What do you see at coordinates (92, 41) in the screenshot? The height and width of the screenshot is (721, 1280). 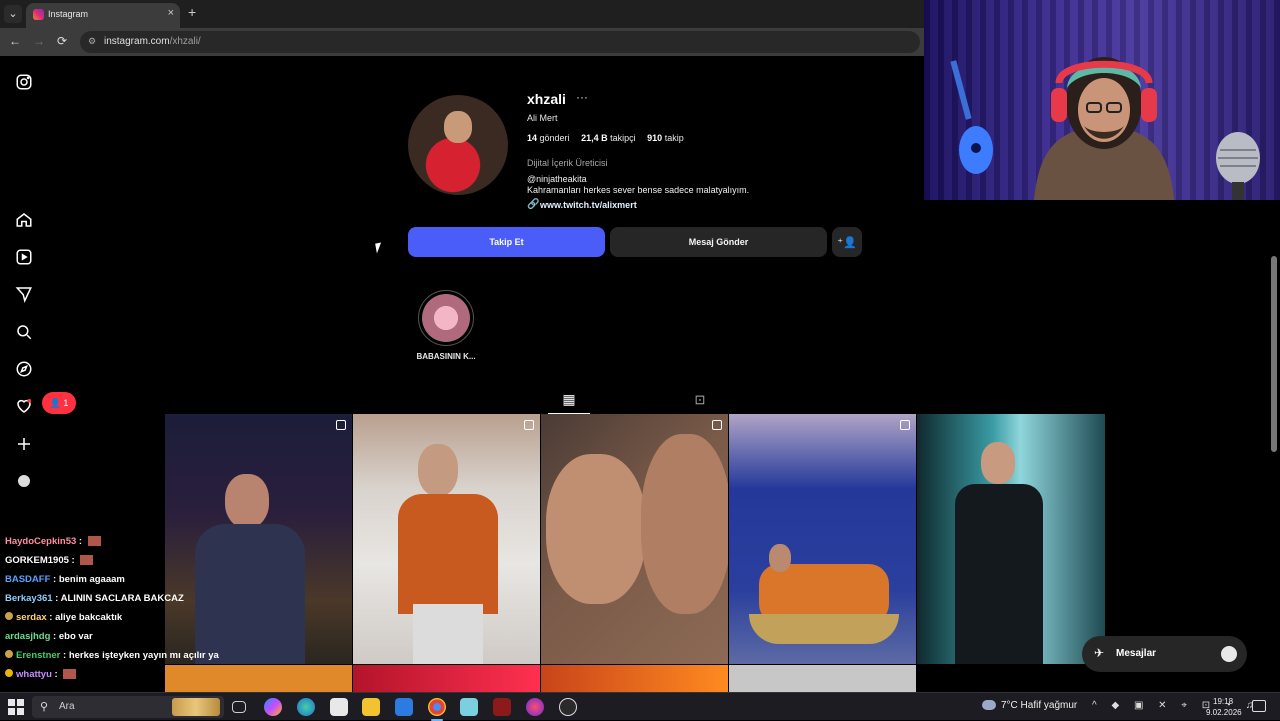 I see `site-info-icon: ⚙` at bounding box center [92, 41].